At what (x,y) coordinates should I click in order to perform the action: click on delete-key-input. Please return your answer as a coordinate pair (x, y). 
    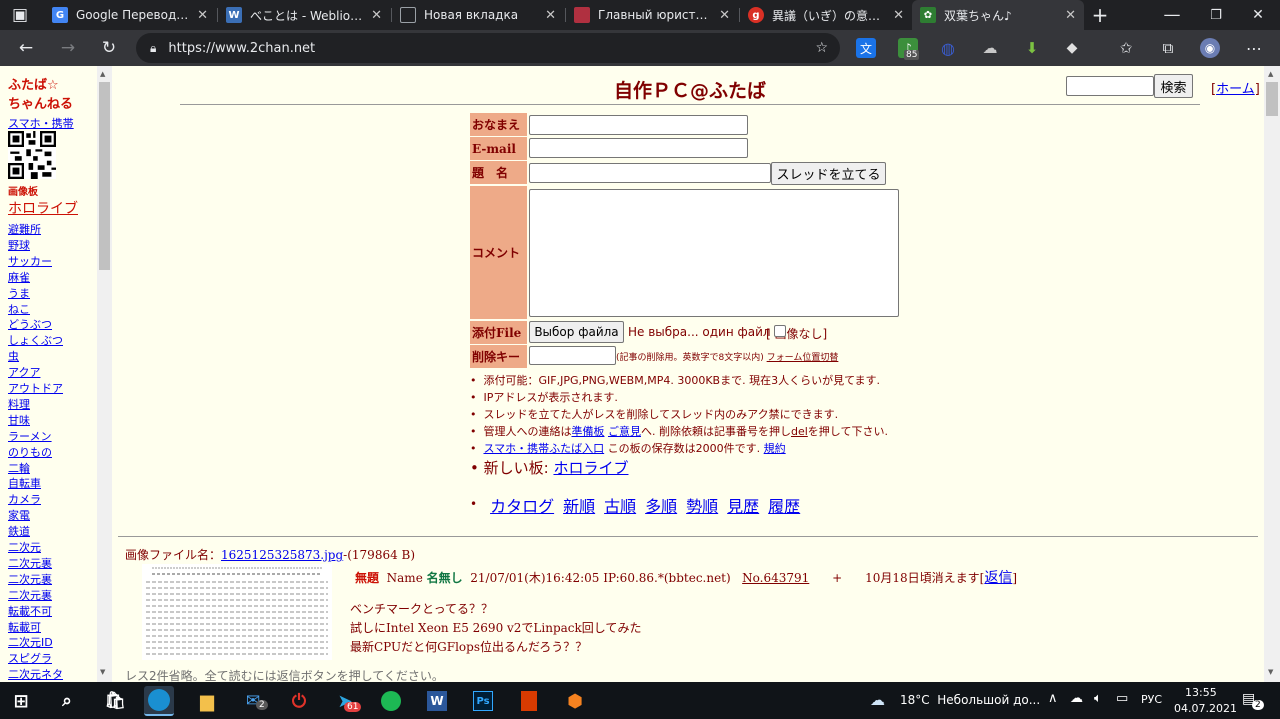
    Looking at the image, I should click on (572, 355).